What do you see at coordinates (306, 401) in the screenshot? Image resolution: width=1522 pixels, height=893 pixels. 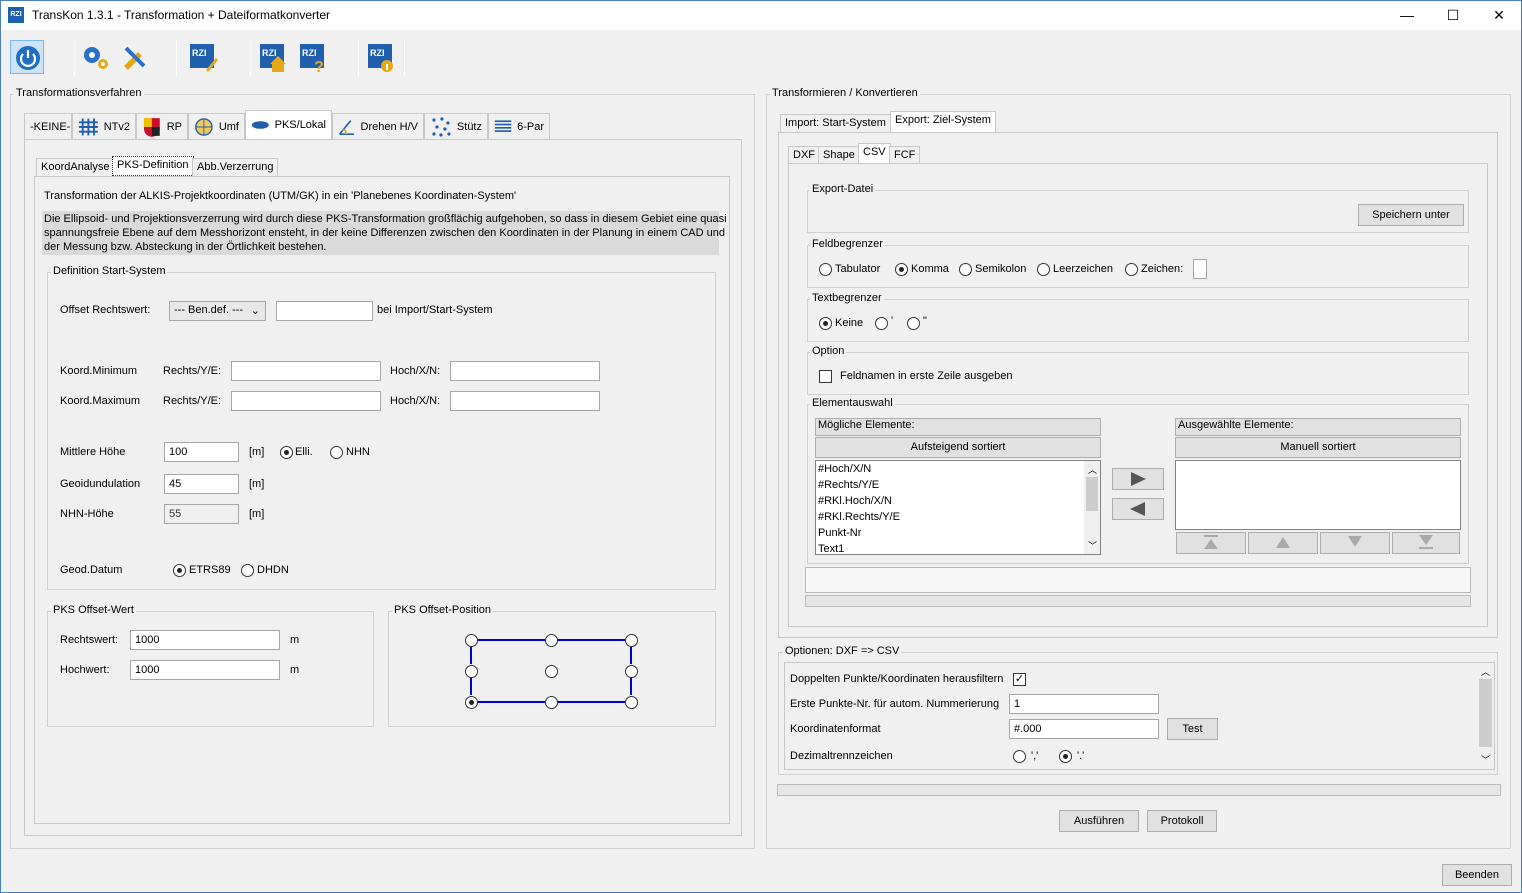 I see `max-rechts-input` at bounding box center [306, 401].